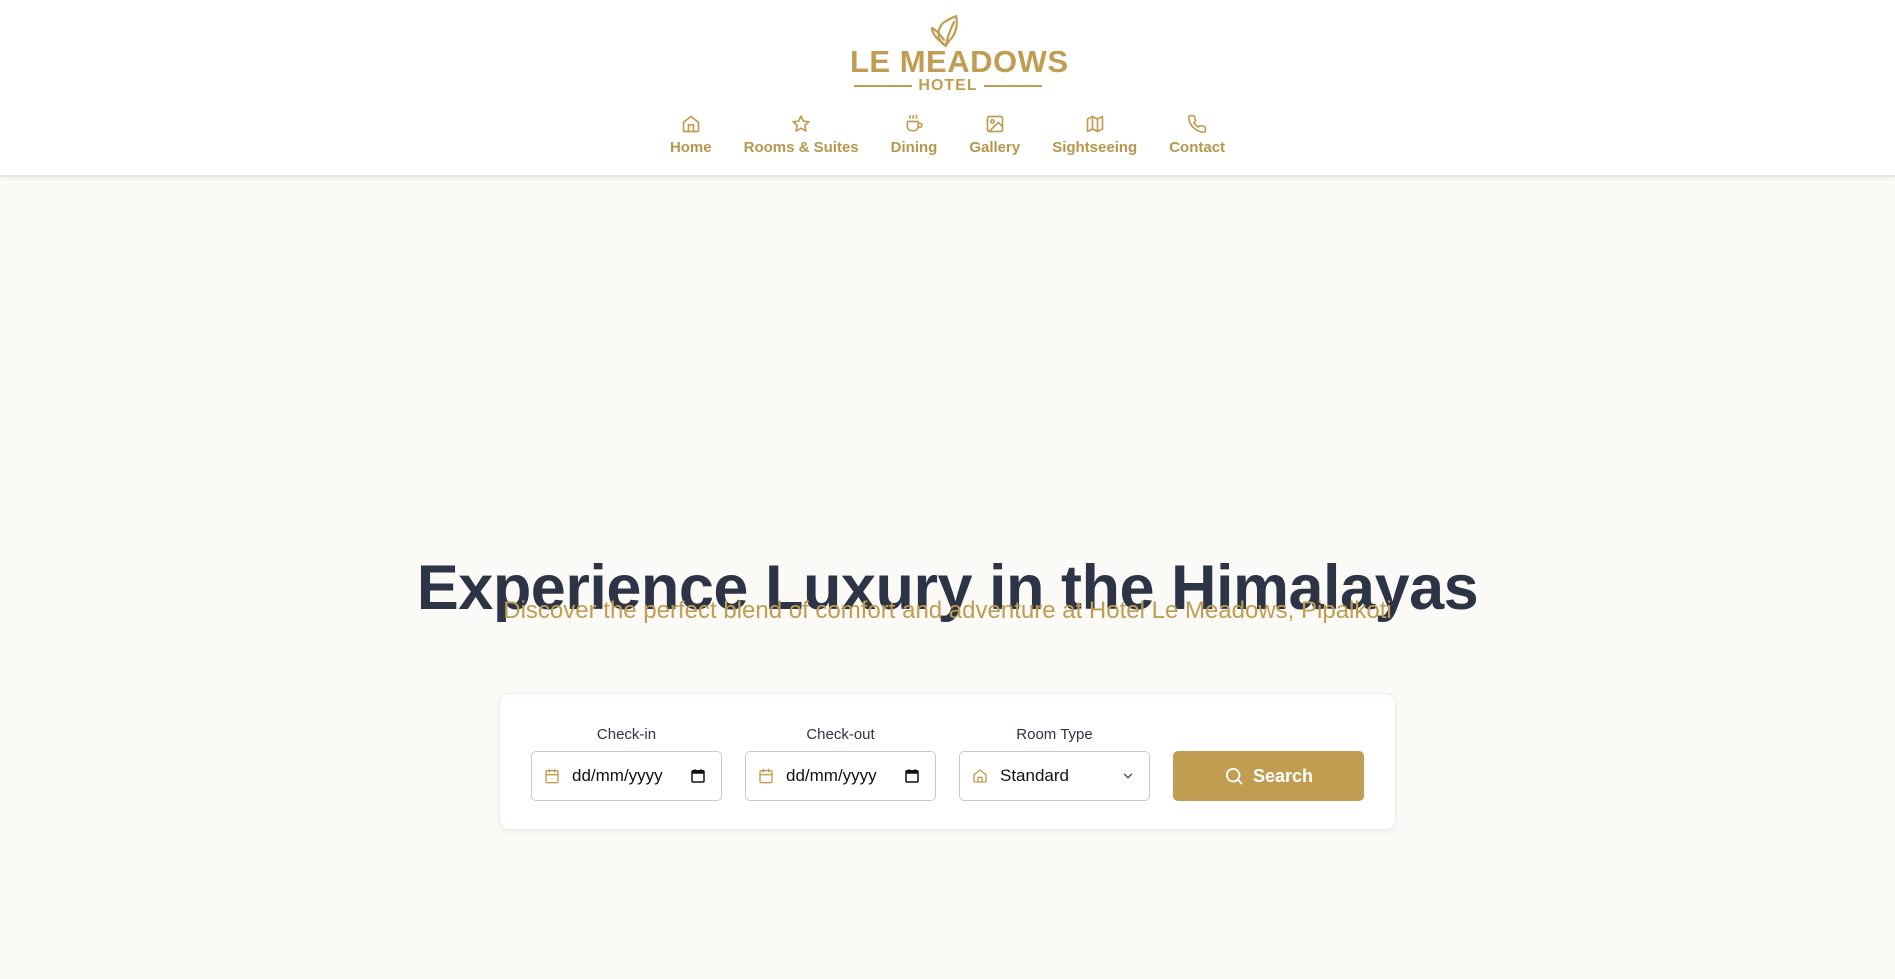  Describe the element at coordinates (1128, 776) in the screenshot. I see `chevron-down-icon` at that location.